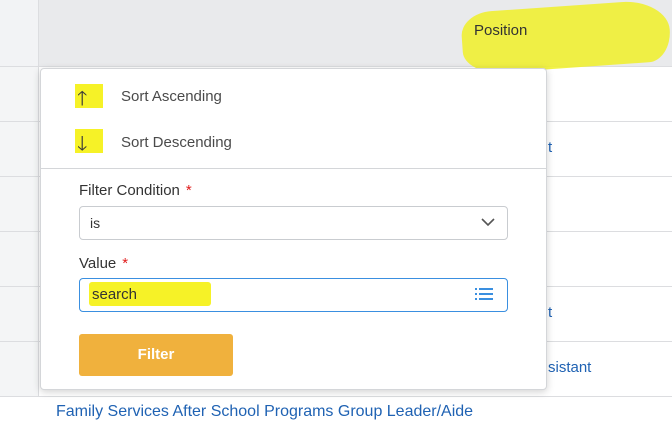 The width and height of the screenshot is (672, 431). I want to click on sort-ascending-label: Sort Ascending, so click(171, 96).